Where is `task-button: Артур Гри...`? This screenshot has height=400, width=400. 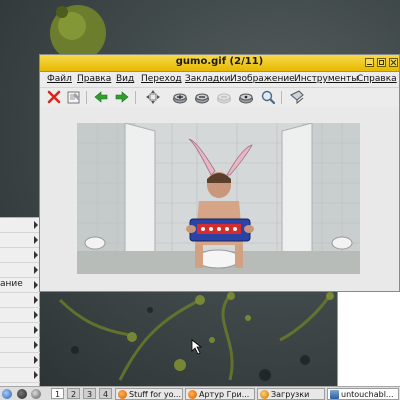 task-button: Артур Гри... is located at coordinates (220, 394).